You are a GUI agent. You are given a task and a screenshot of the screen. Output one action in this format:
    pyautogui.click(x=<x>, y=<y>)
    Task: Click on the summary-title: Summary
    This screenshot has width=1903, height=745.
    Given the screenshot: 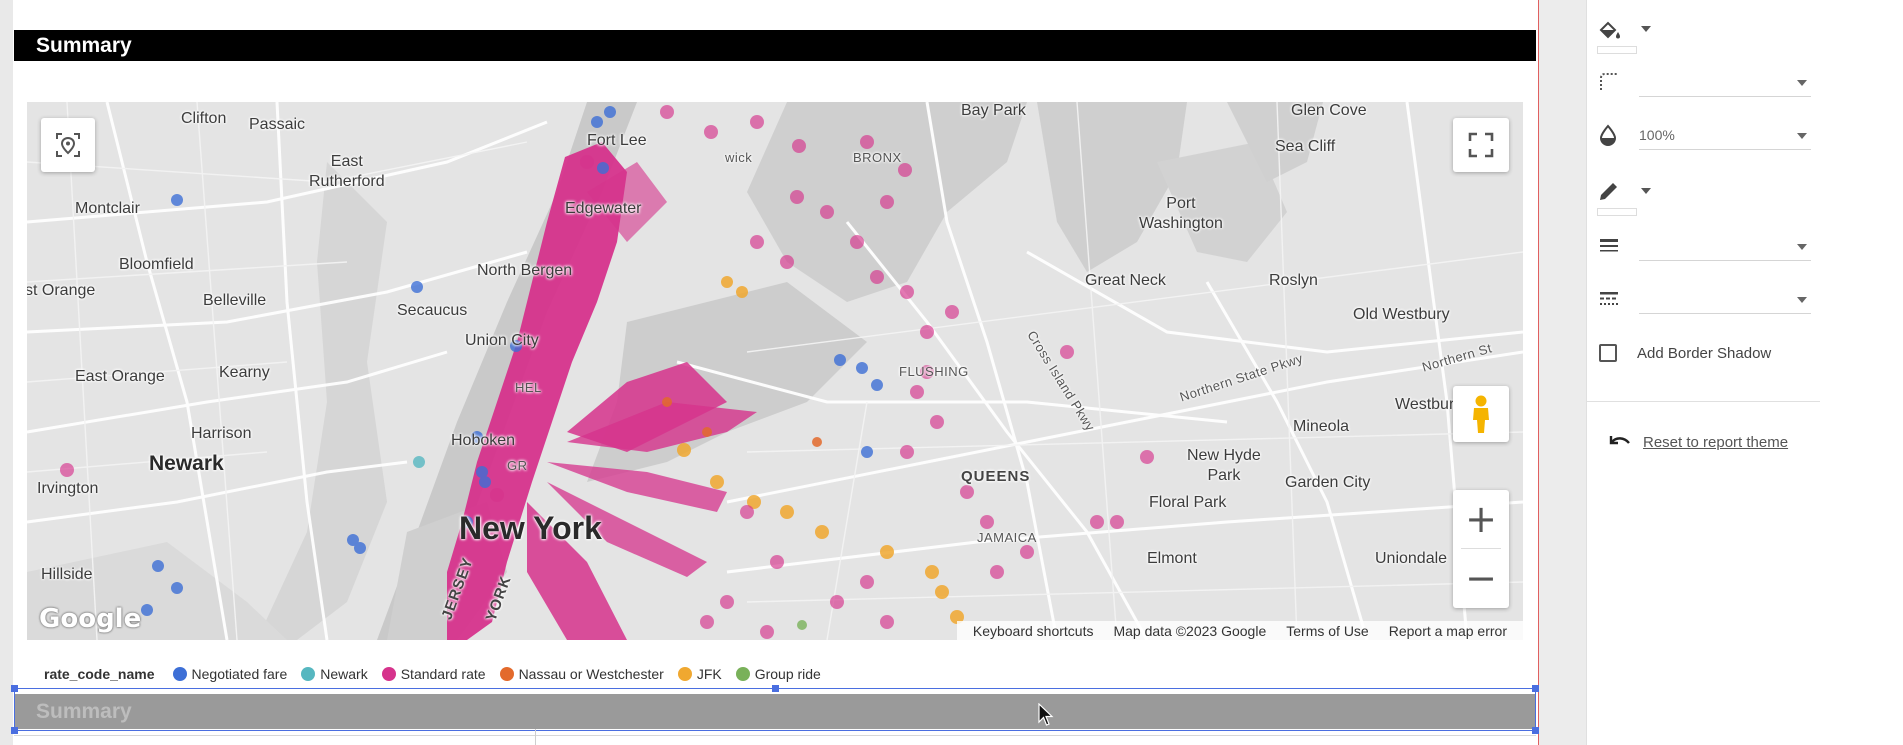 What is the action you would take?
    pyautogui.click(x=84, y=45)
    